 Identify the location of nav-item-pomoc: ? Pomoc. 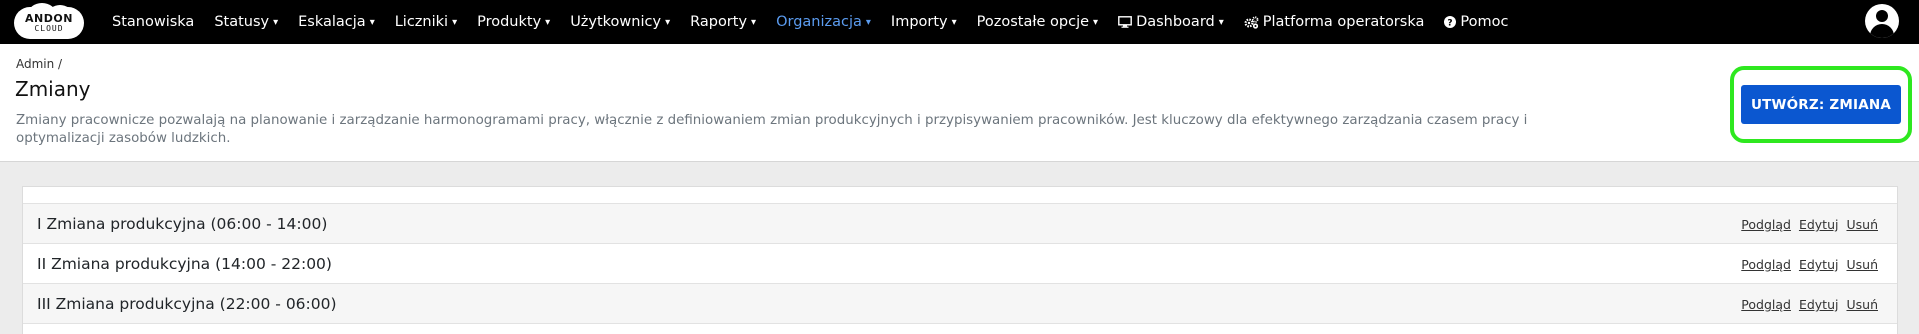
(1476, 22).